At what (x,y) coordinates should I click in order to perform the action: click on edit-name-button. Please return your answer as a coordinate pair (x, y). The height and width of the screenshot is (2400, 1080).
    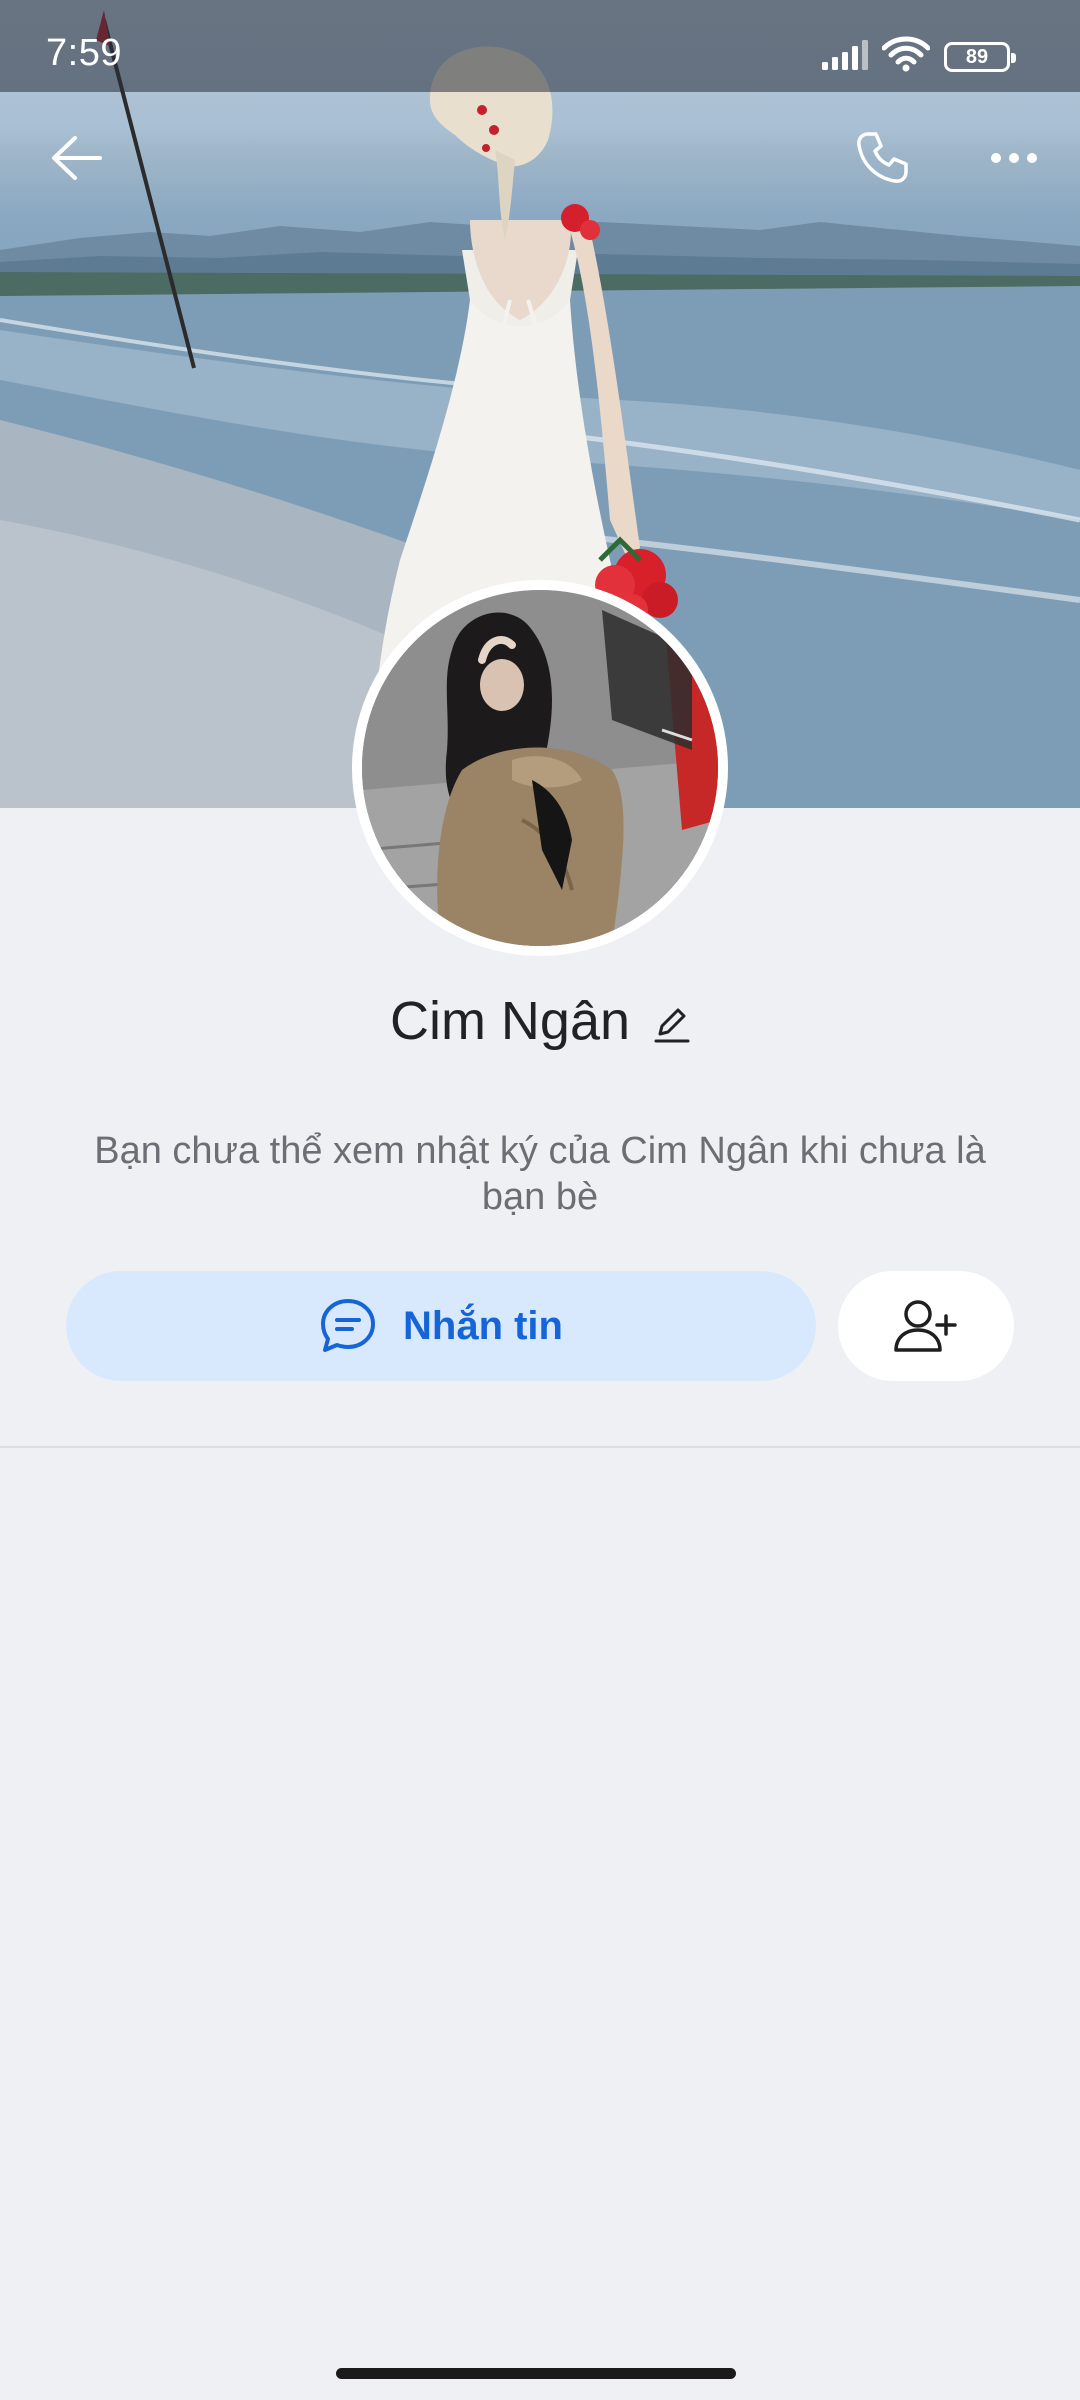
    Looking at the image, I should click on (672, 1024).